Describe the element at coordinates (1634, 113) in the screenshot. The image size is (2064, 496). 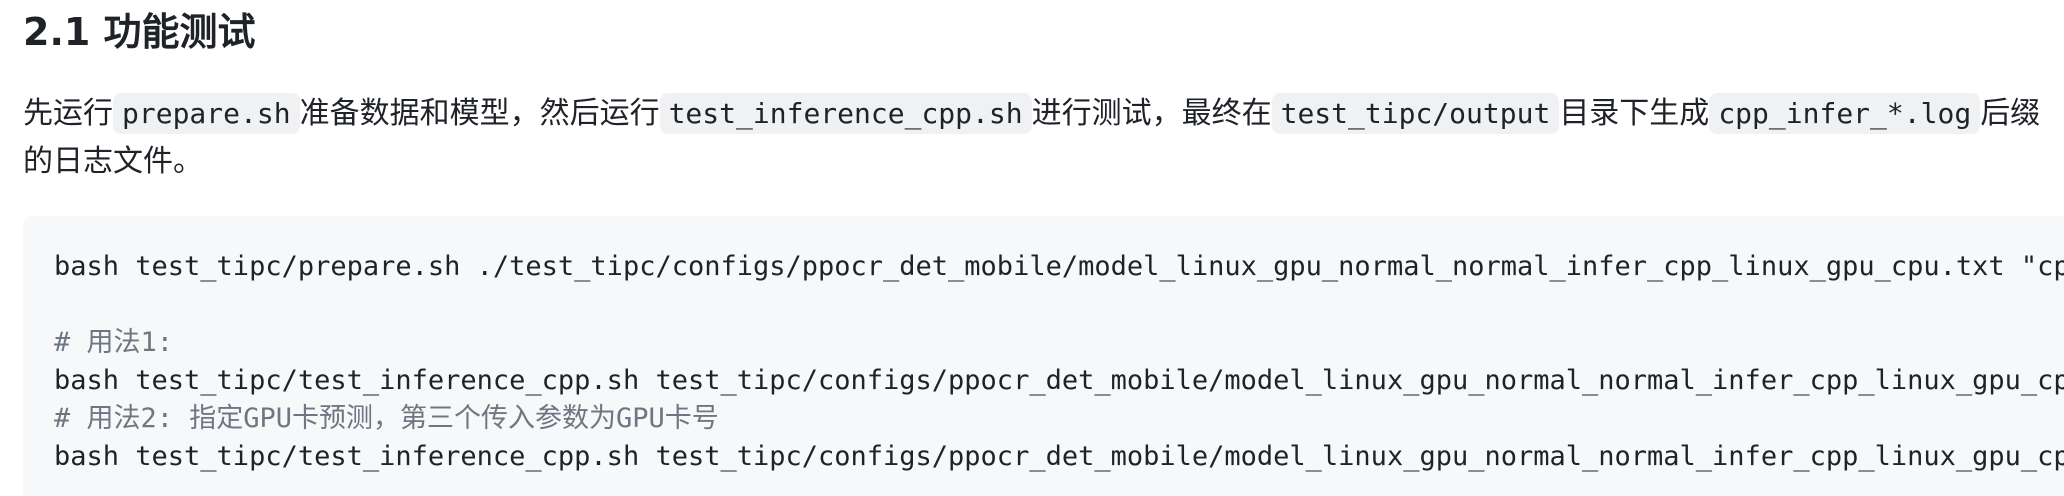
I see `intro-text-4: 目录下生成` at that location.